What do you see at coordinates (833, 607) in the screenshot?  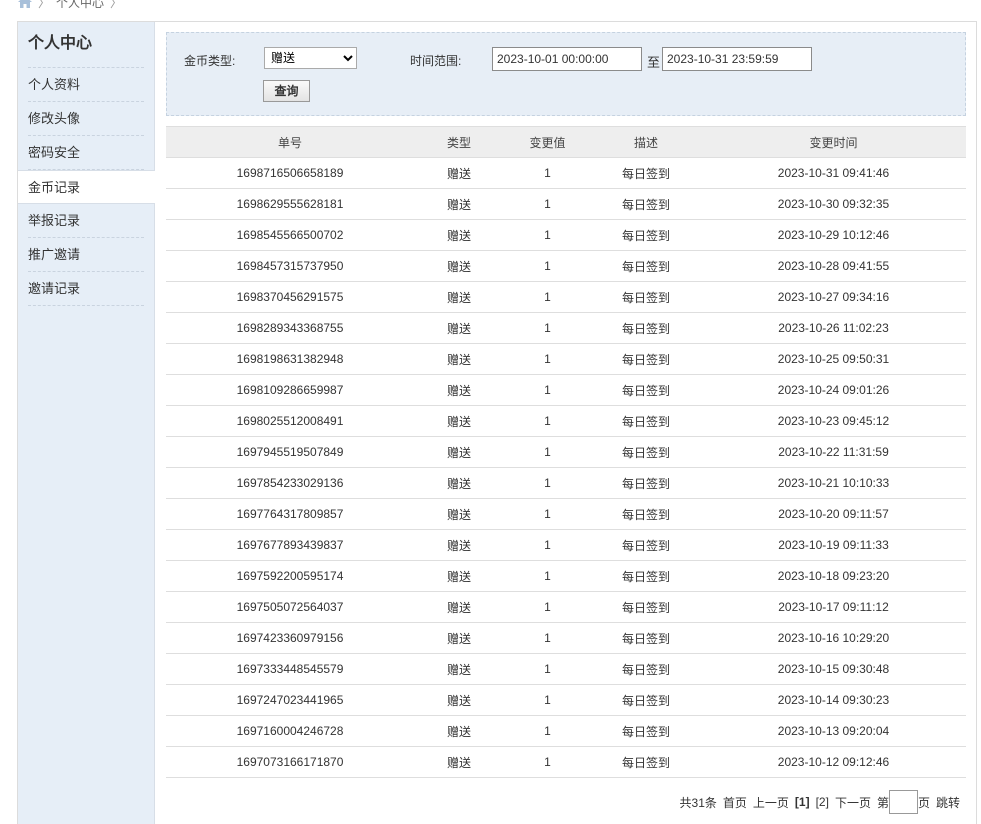 I see `time-cell: 2023-10-17 09:11:12` at bounding box center [833, 607].